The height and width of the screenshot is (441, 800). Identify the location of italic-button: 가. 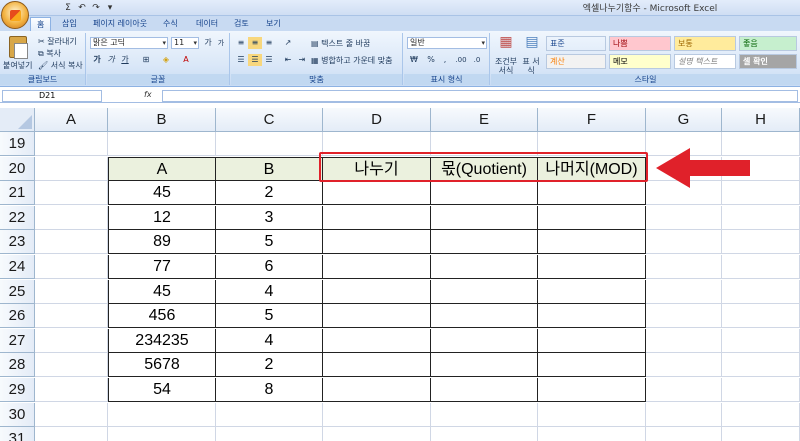
(111, 60).